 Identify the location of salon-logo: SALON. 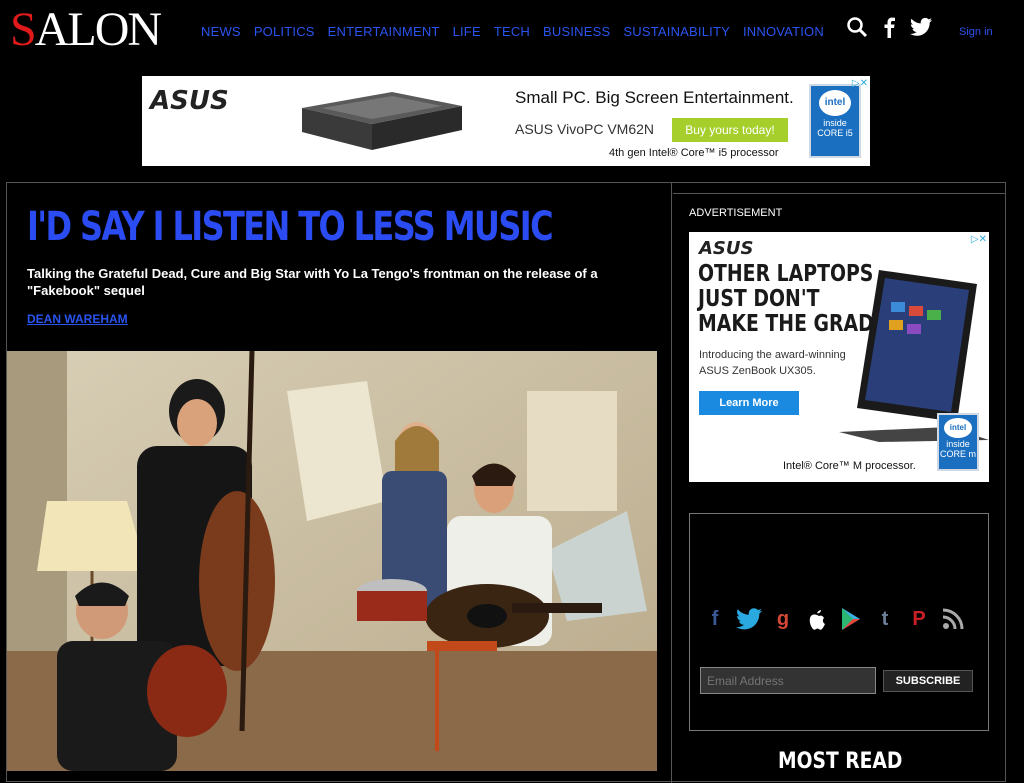
(86, 29).